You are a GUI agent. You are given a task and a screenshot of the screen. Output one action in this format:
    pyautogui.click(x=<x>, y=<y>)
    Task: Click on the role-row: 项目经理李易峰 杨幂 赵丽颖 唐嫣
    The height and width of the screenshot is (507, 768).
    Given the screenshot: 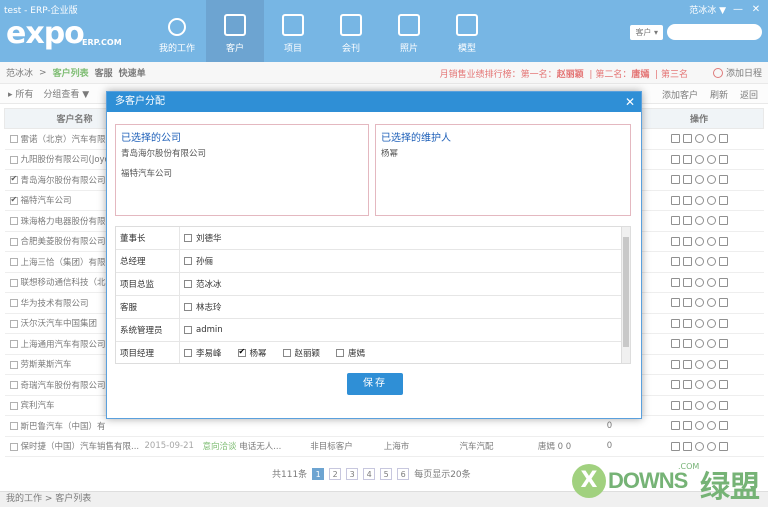 What is the action you would take?
    pyautogui.click(x=373, y=352)
    